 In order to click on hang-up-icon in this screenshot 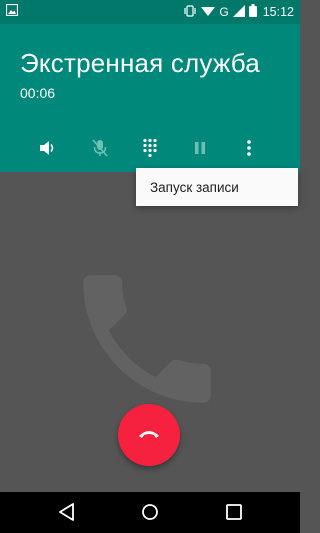, I will do `click(149, 435)`.